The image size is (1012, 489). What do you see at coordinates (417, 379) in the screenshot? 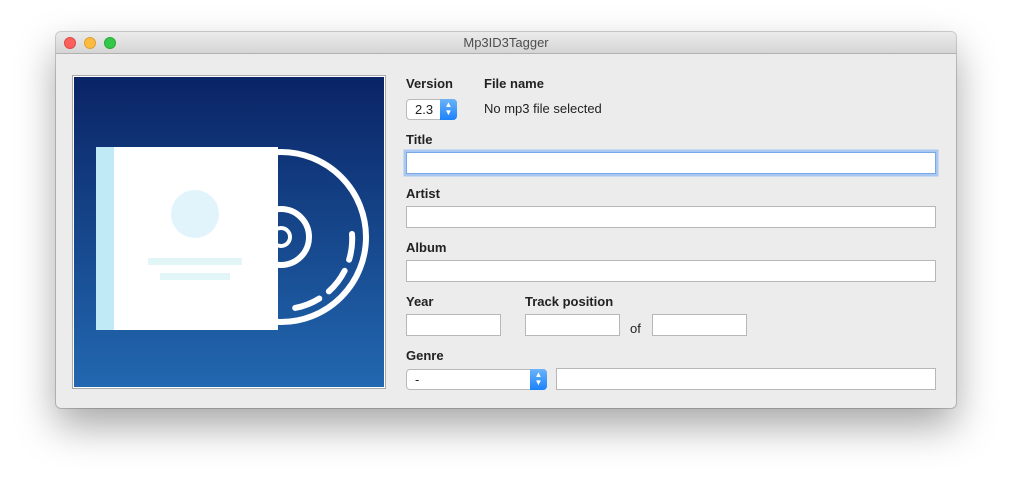
I see `genre-selected-value: -` at bounding box center [417, 379].